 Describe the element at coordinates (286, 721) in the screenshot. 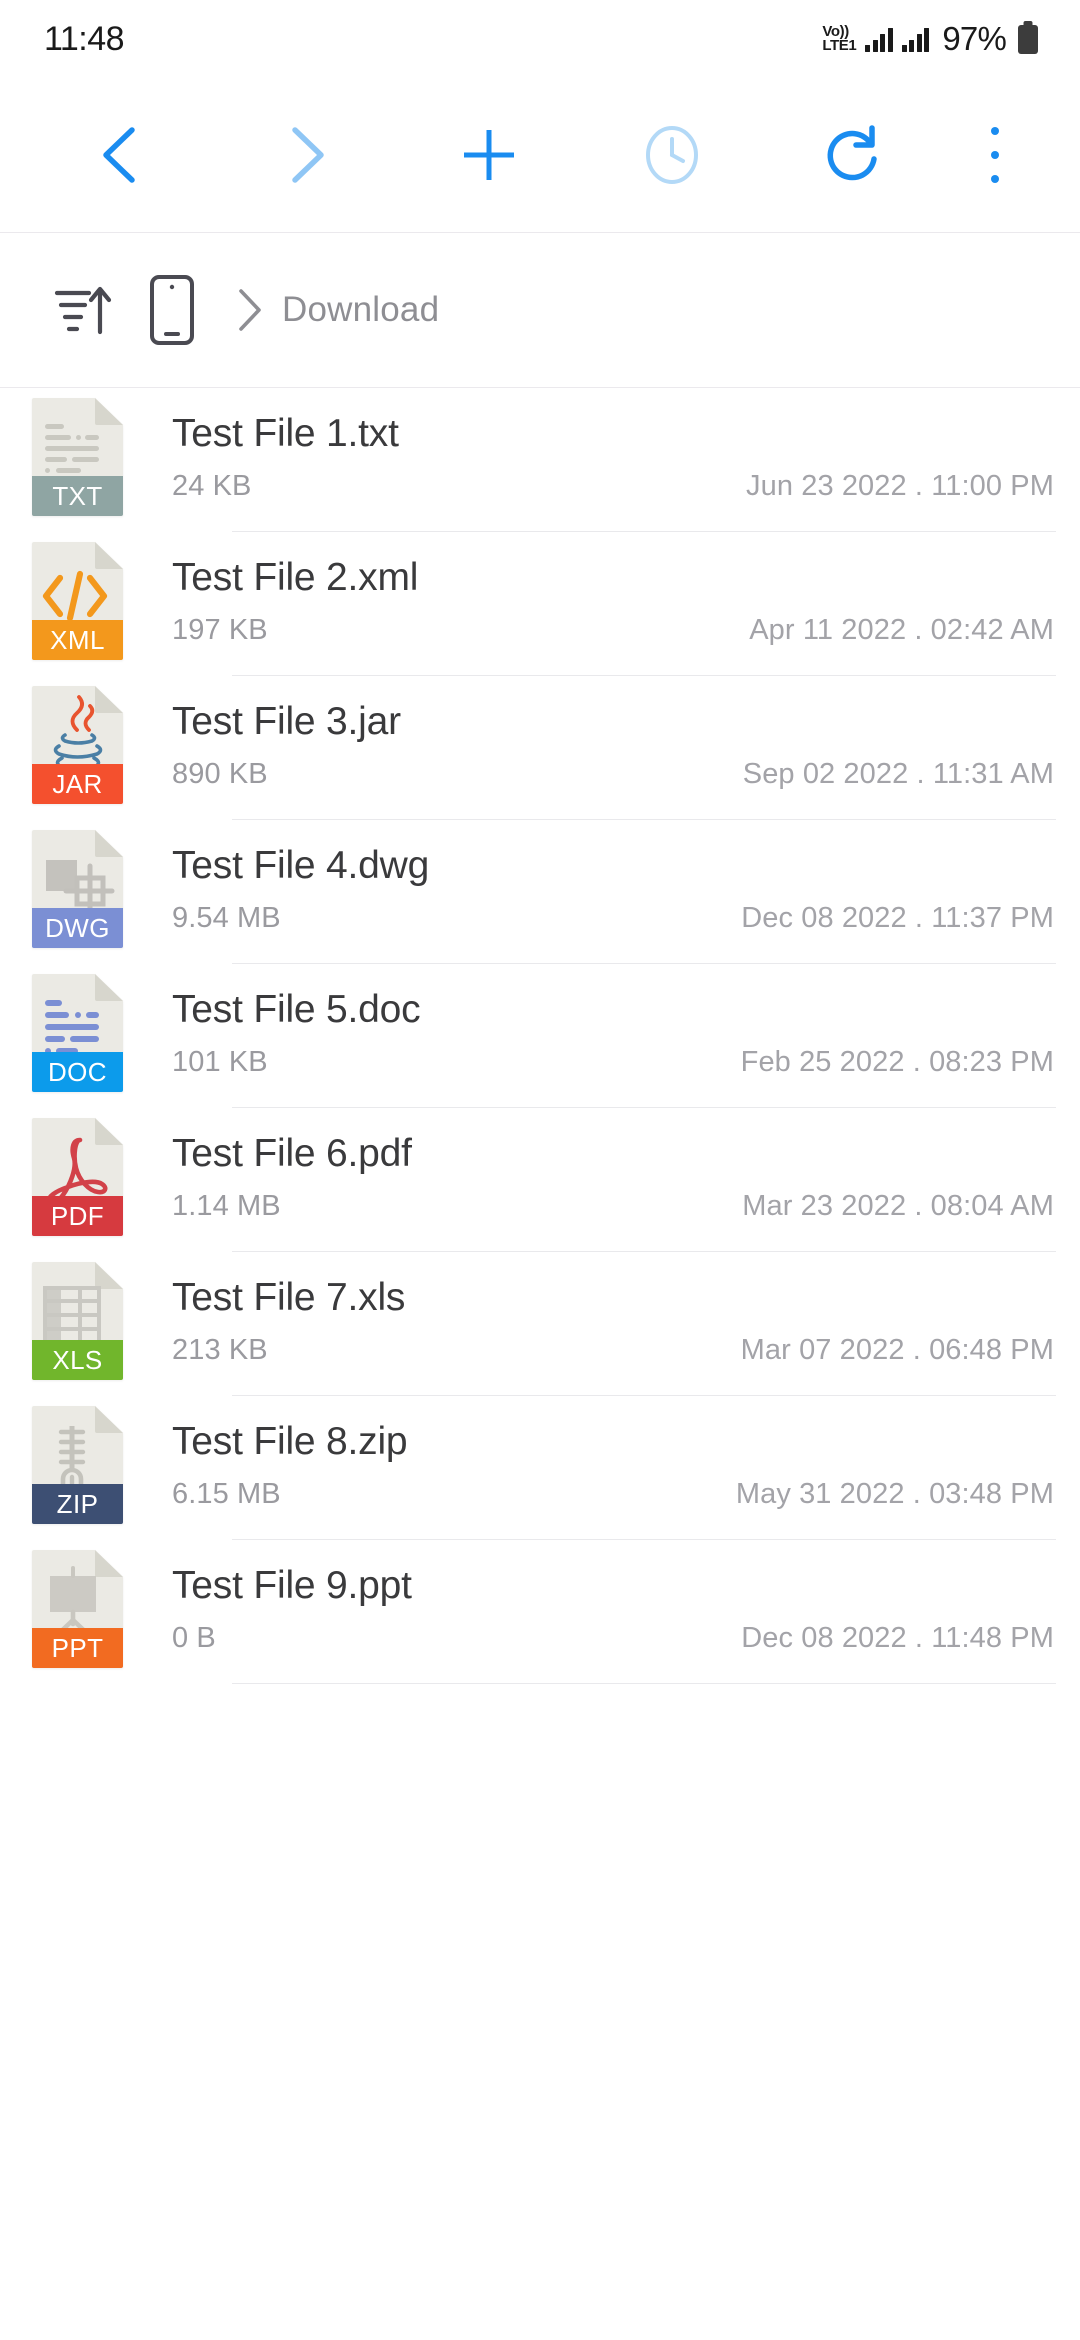

I see `file-name: Test File 3.jar` at that location.